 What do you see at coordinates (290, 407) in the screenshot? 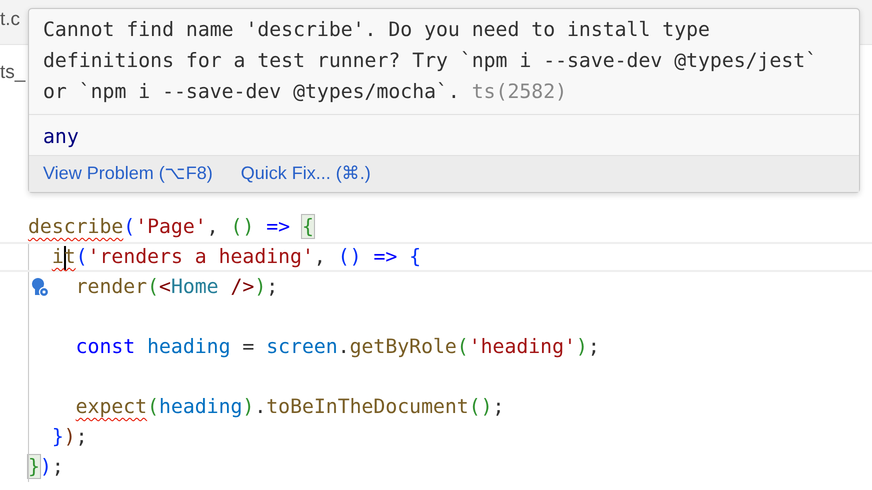
I see `code-line: expect(heading).toBeInTheDocument();` at bounding box center [290, 407].